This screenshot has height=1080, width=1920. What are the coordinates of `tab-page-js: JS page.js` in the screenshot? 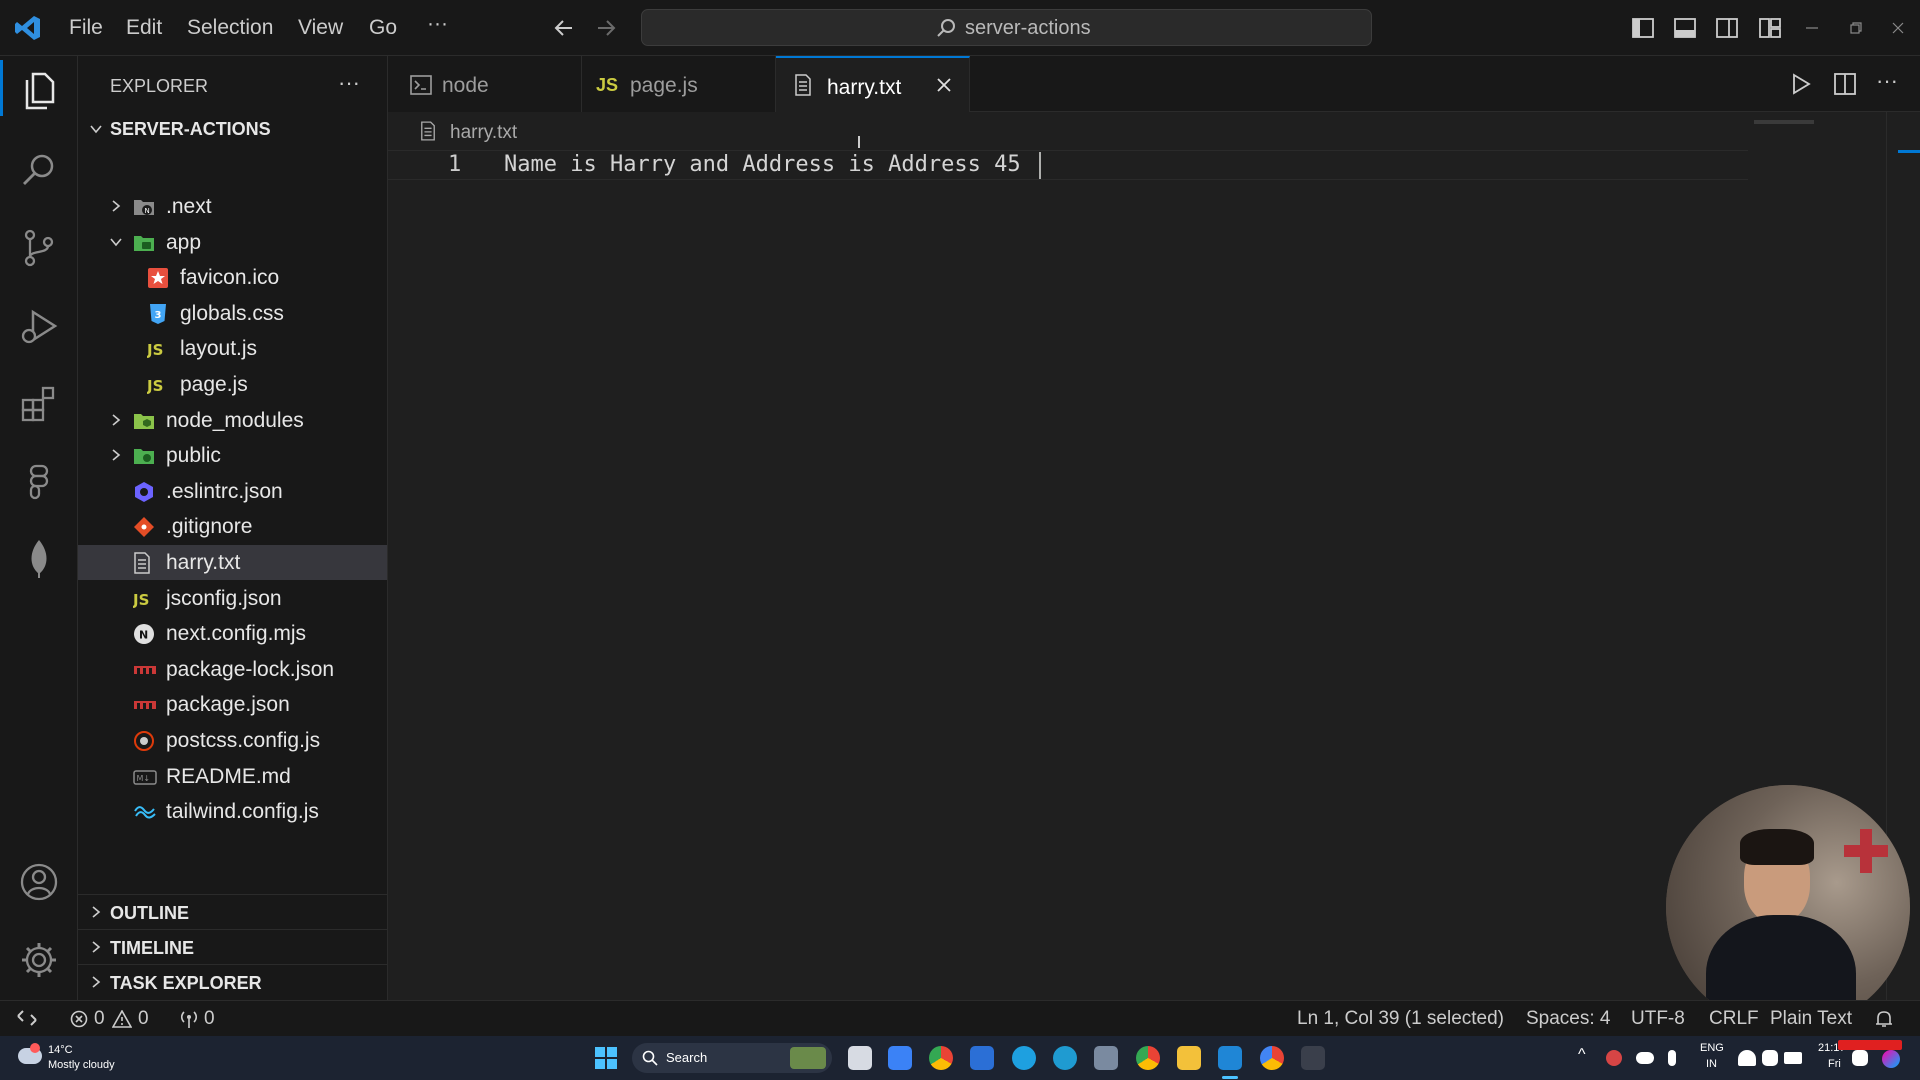 It's located at (679, 84).